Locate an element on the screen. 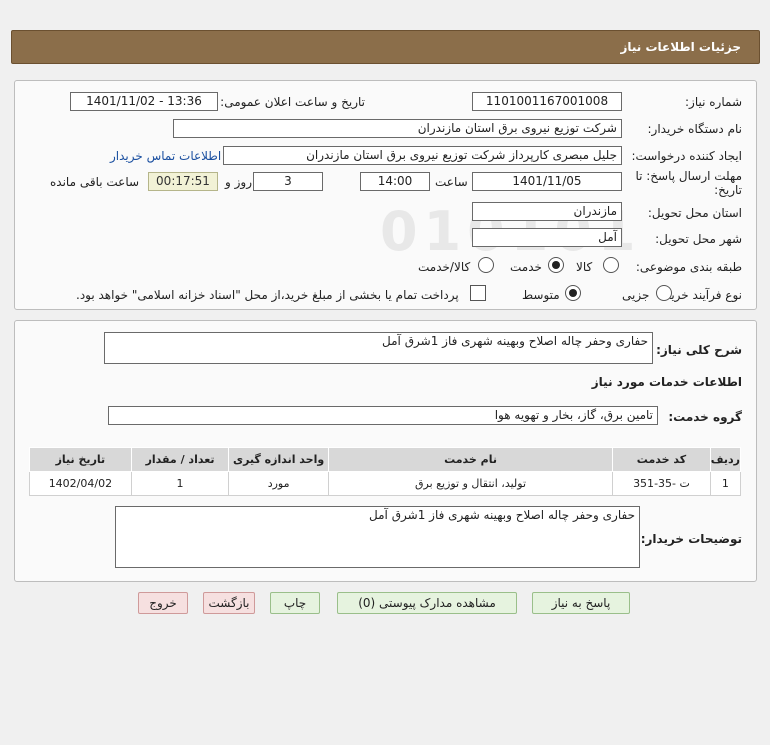 The height and width of the screenshot is (745, 770). deadline-label-date: تاریخ: is located at coordinates (728, 190).